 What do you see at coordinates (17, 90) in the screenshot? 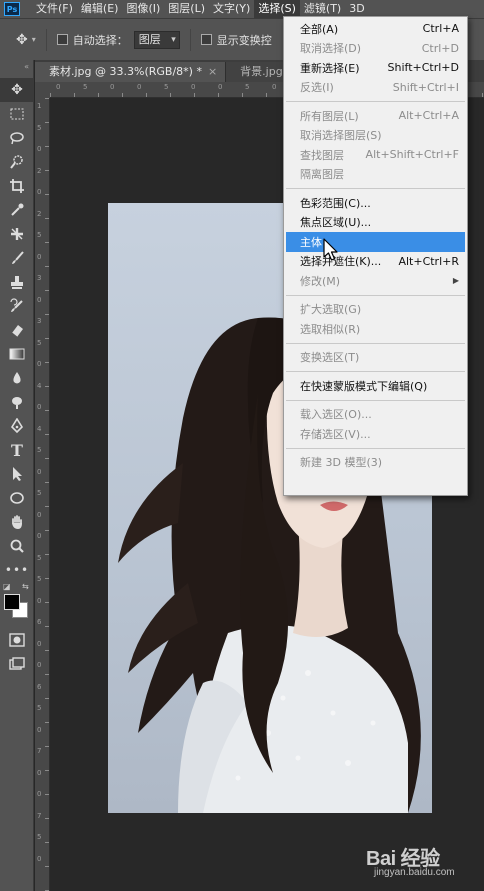
I see `move-tool-icon: ✥` at bounding box center [17, 90].